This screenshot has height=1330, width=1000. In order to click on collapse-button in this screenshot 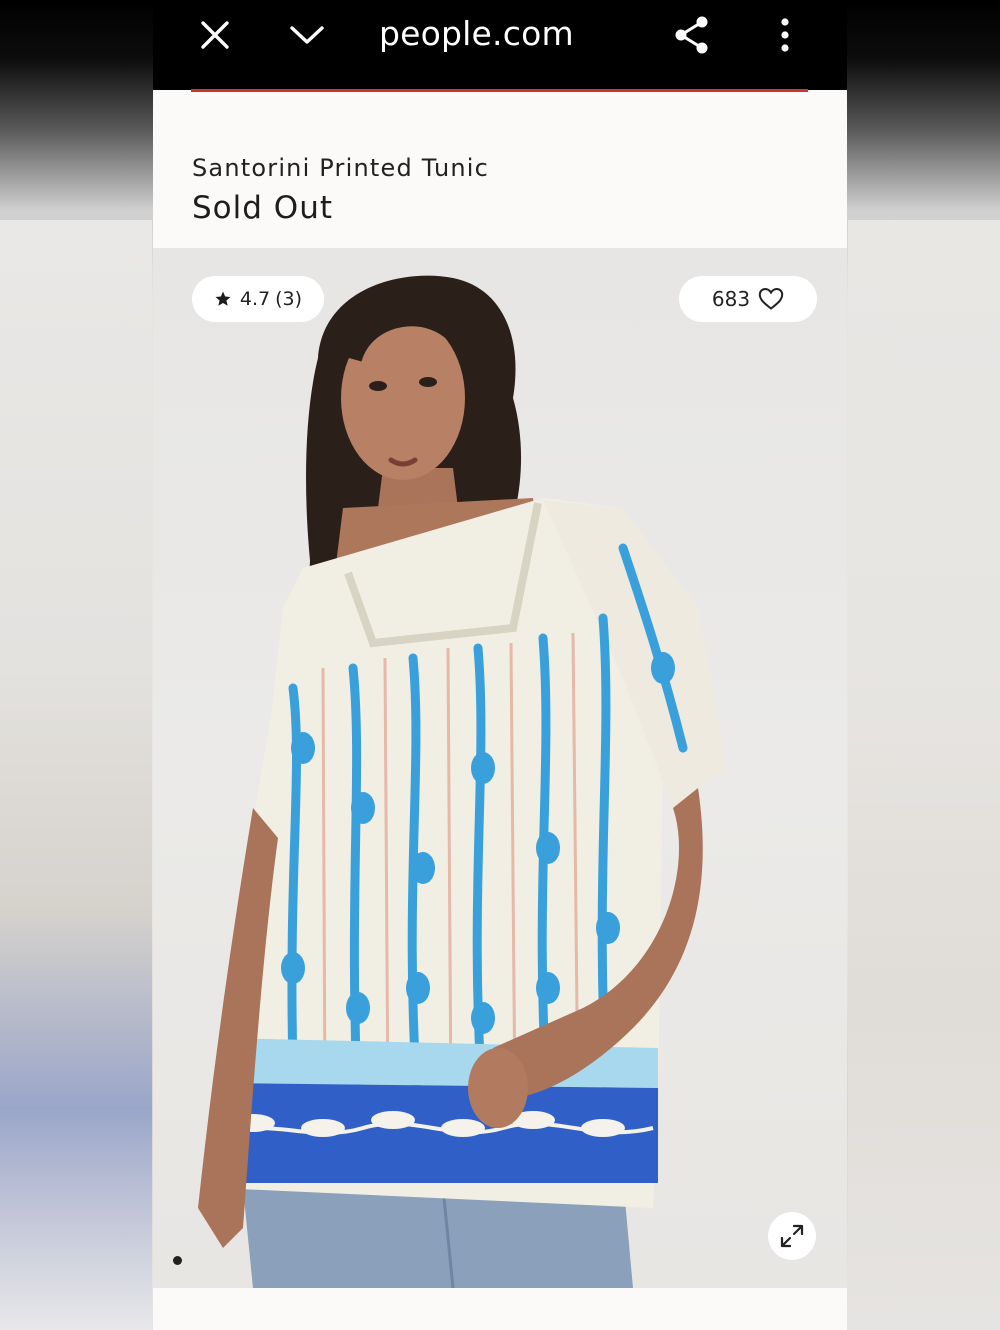, I will do `click(307, 35)`.